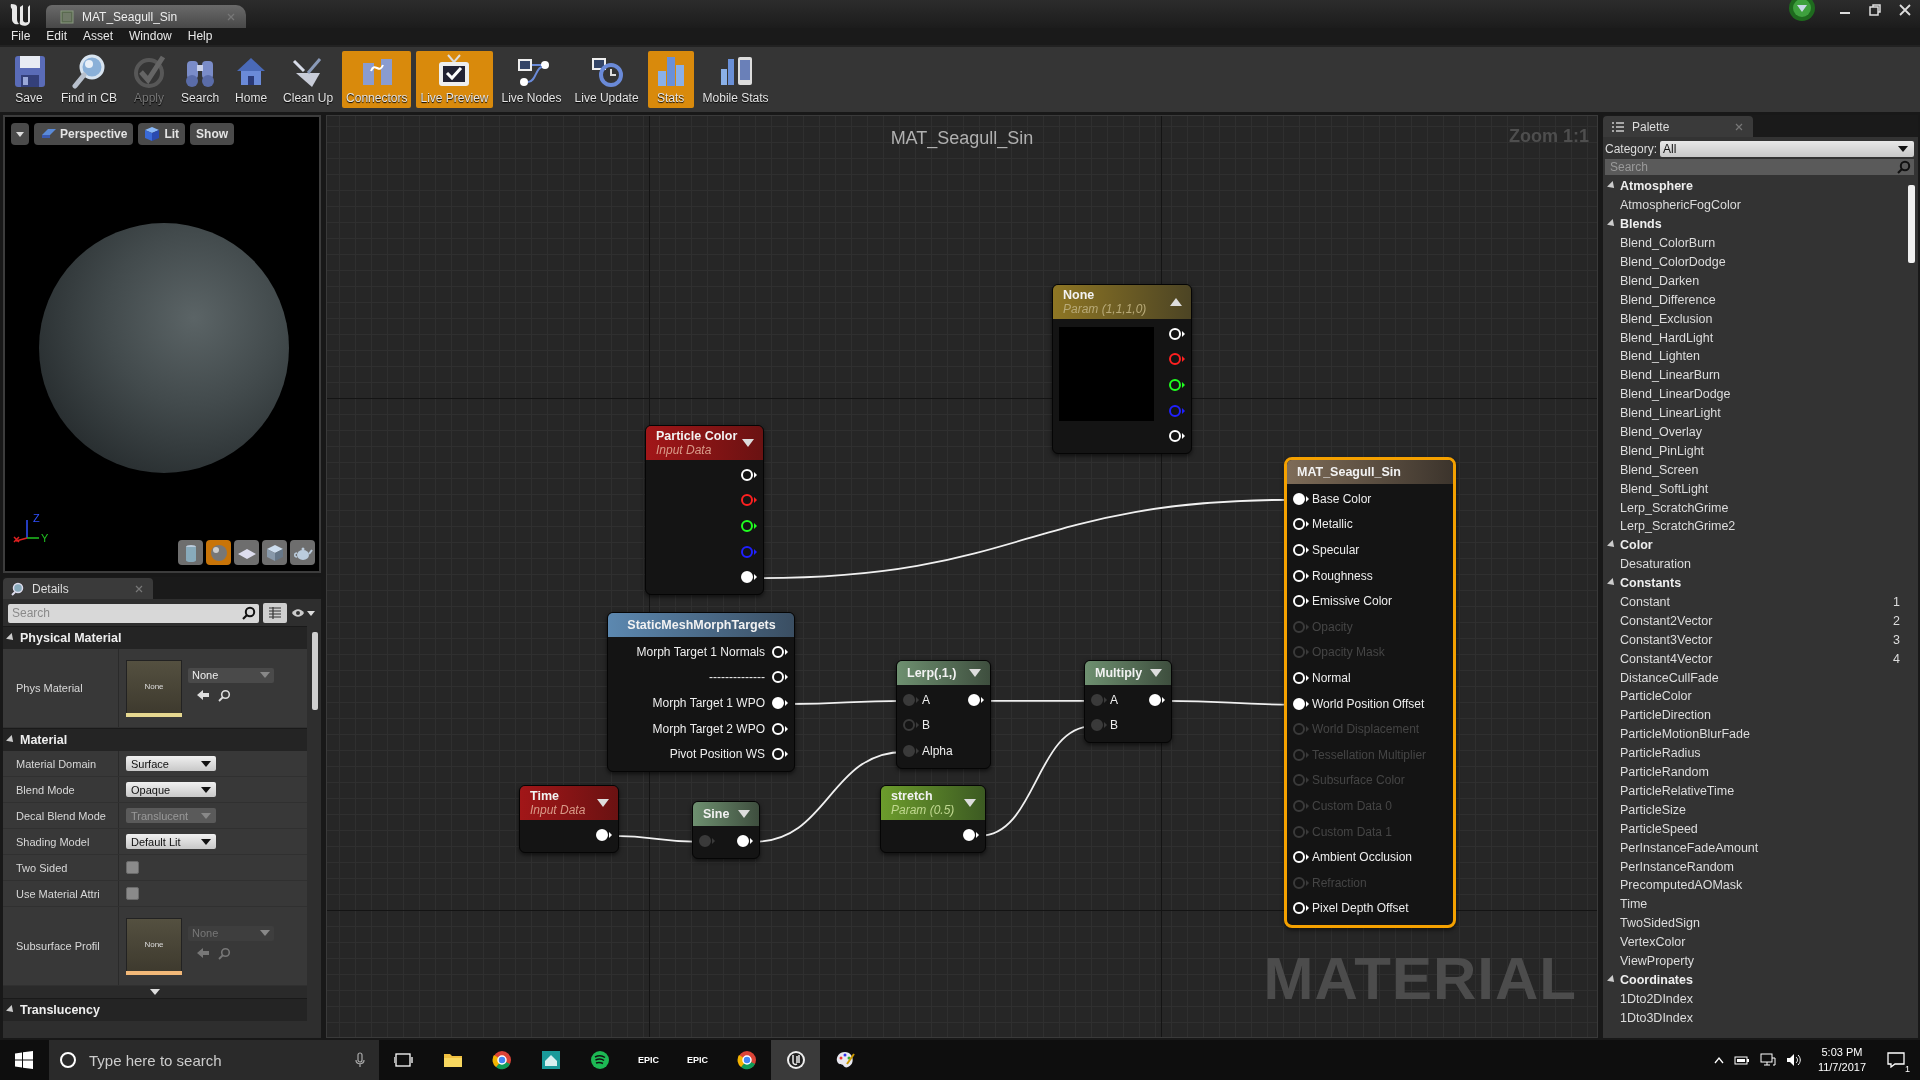 The height and width of the screenshot is (1080, 1920). What do you see at coordinates (1754, 640) in the screenshot?
I see `palette-item: Constant3Vector 3` at bounding box center [1754, 640].